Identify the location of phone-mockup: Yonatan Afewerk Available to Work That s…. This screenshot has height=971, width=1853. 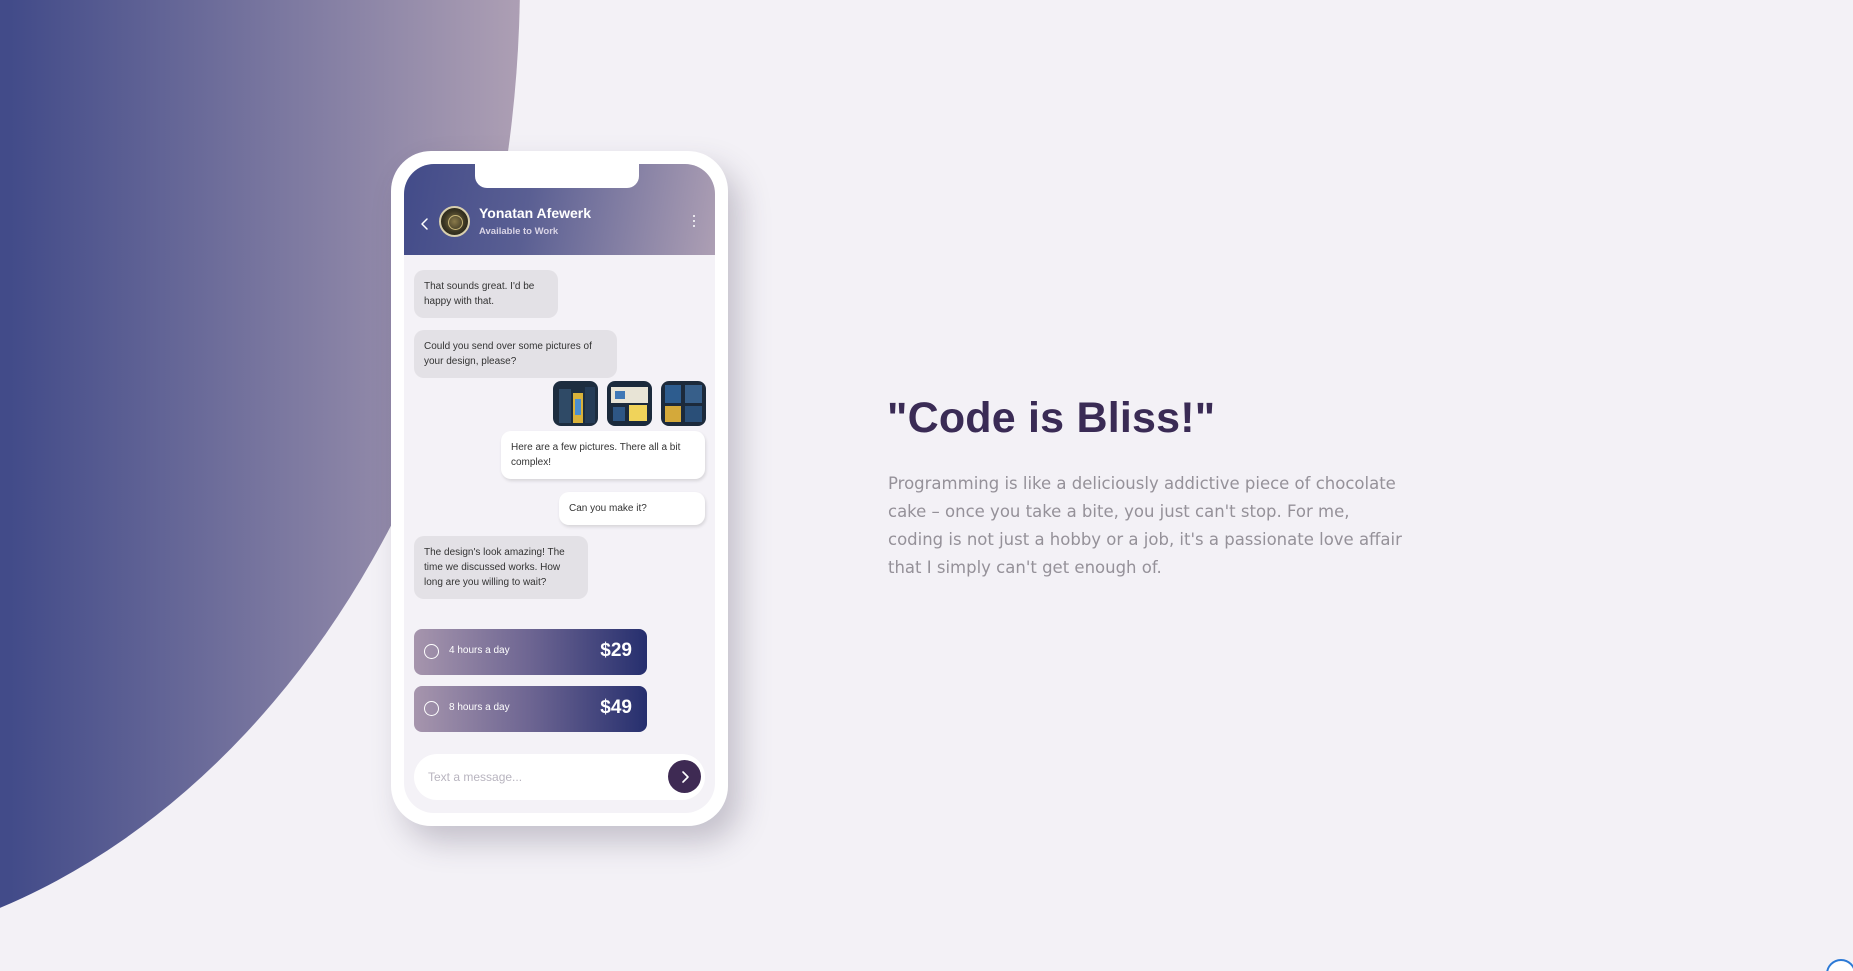
(559, 488).